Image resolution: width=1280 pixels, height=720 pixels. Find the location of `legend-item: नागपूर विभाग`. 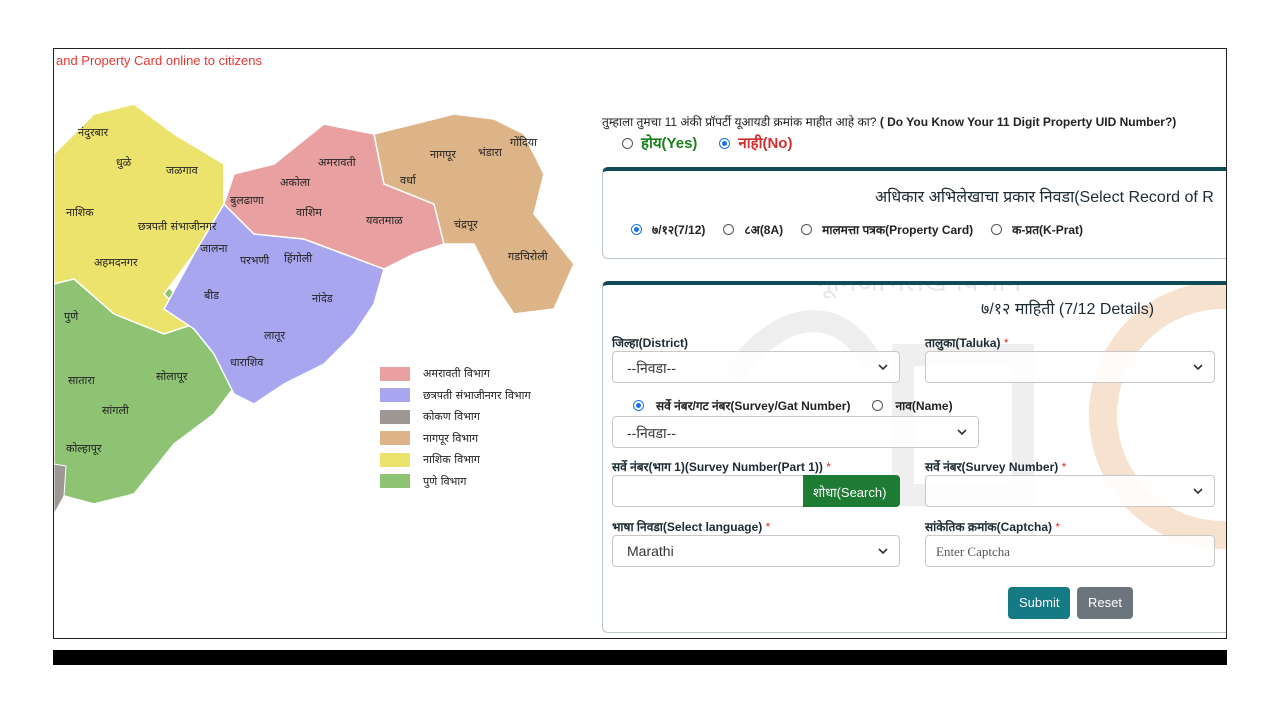

legend-item: नागपूर विभाग is located at coordinates (455, 439).